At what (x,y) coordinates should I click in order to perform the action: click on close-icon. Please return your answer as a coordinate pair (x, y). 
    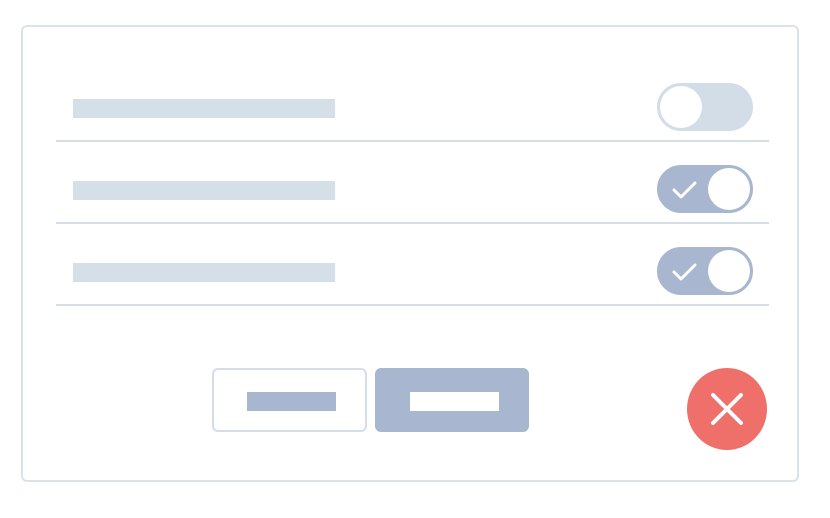
    Looking at the image, I should click on (727, 409).